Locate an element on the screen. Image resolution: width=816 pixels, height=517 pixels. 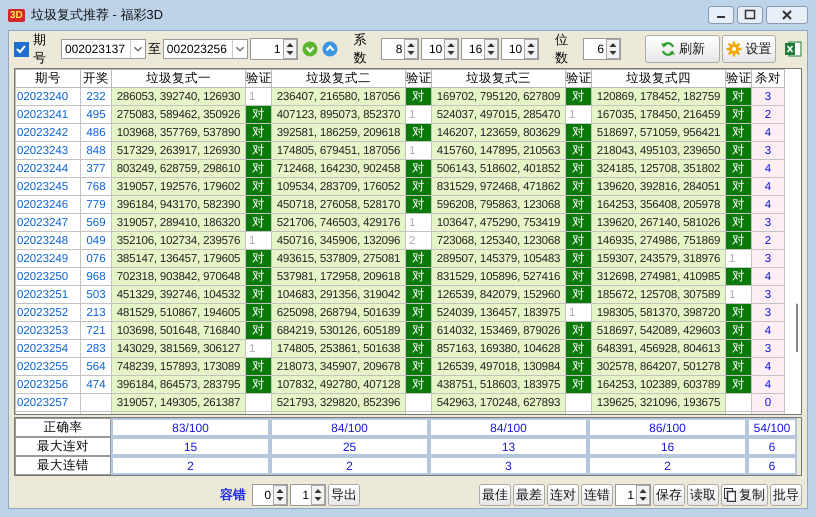
table-cell: 723068, 125340, 123068 is located at coordinates (499, 241).